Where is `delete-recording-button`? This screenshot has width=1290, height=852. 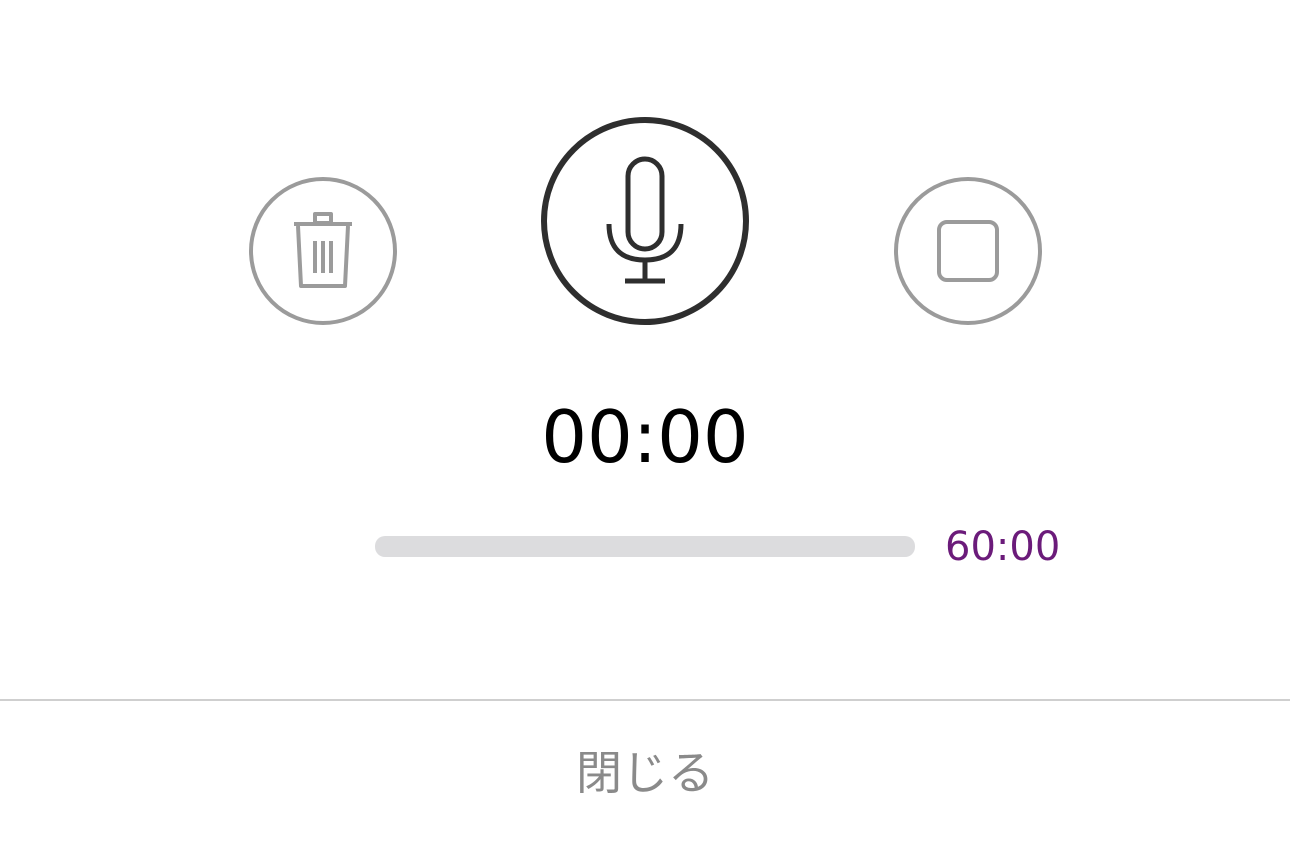 delete-recording-button is located at coordinates (323, 251).